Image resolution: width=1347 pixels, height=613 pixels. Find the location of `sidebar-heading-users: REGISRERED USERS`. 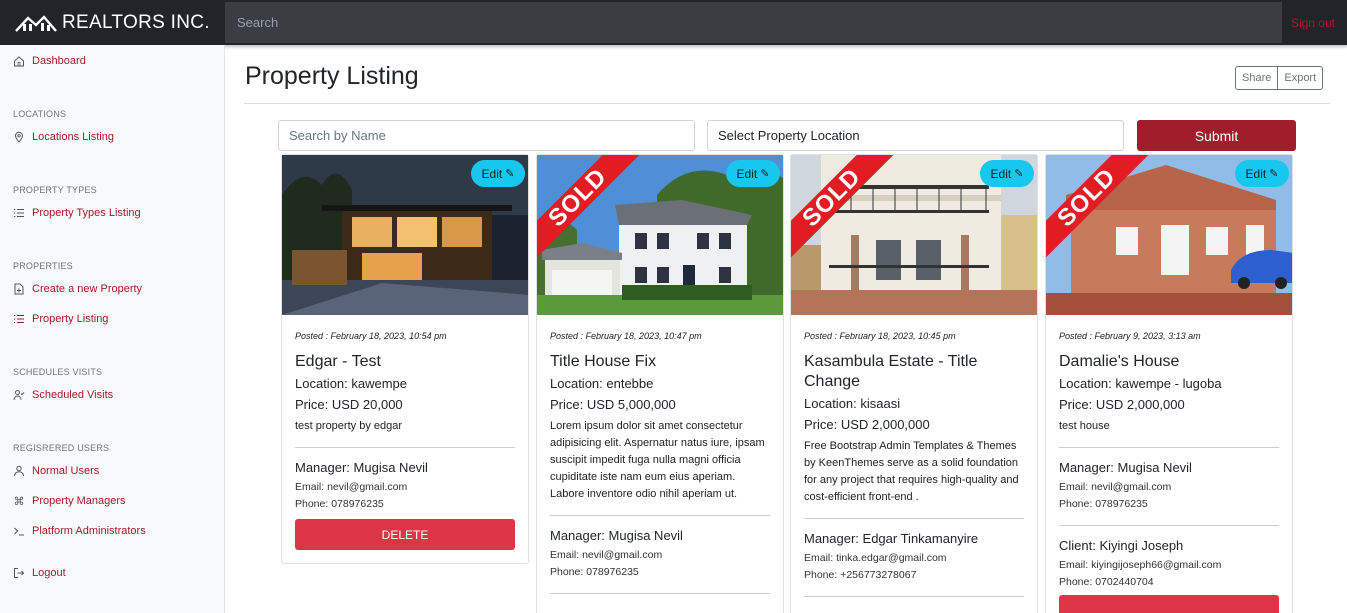

sidebar-heading-users: REGISRERED USERS is located at coordinates (61, 448).